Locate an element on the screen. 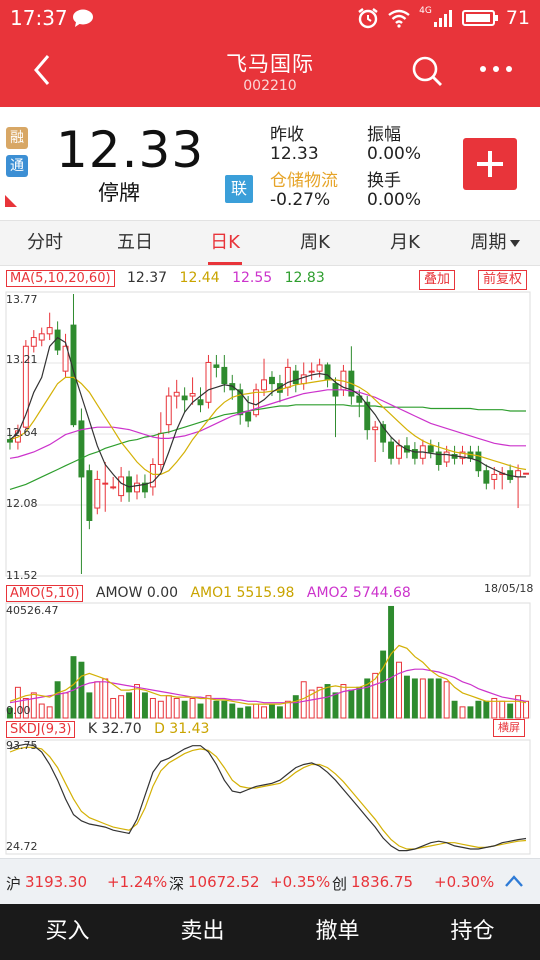  ma-legend-label: MA(5,10,20,60) is located at coordinates (60, 278).